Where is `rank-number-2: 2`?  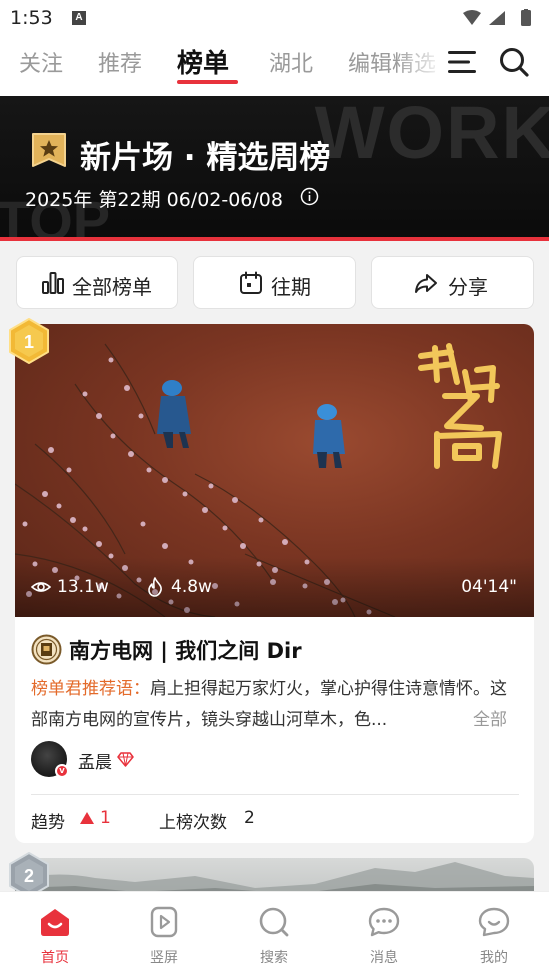
rank-number-2: 2 is located at coordinates (29, 876).